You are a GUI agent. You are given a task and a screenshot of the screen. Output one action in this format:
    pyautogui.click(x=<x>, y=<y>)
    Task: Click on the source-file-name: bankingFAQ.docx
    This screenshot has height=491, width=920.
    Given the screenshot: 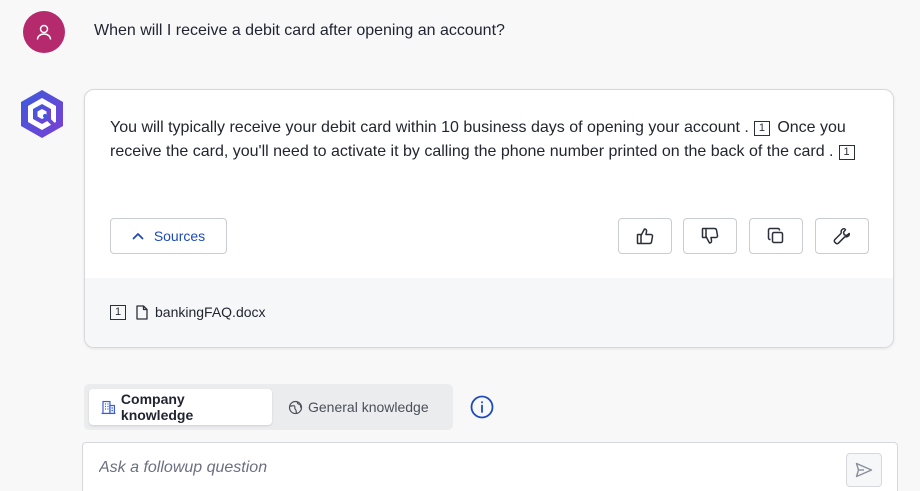 What is the action you would take?
    pyautogui.click(x=210, y=312)
    